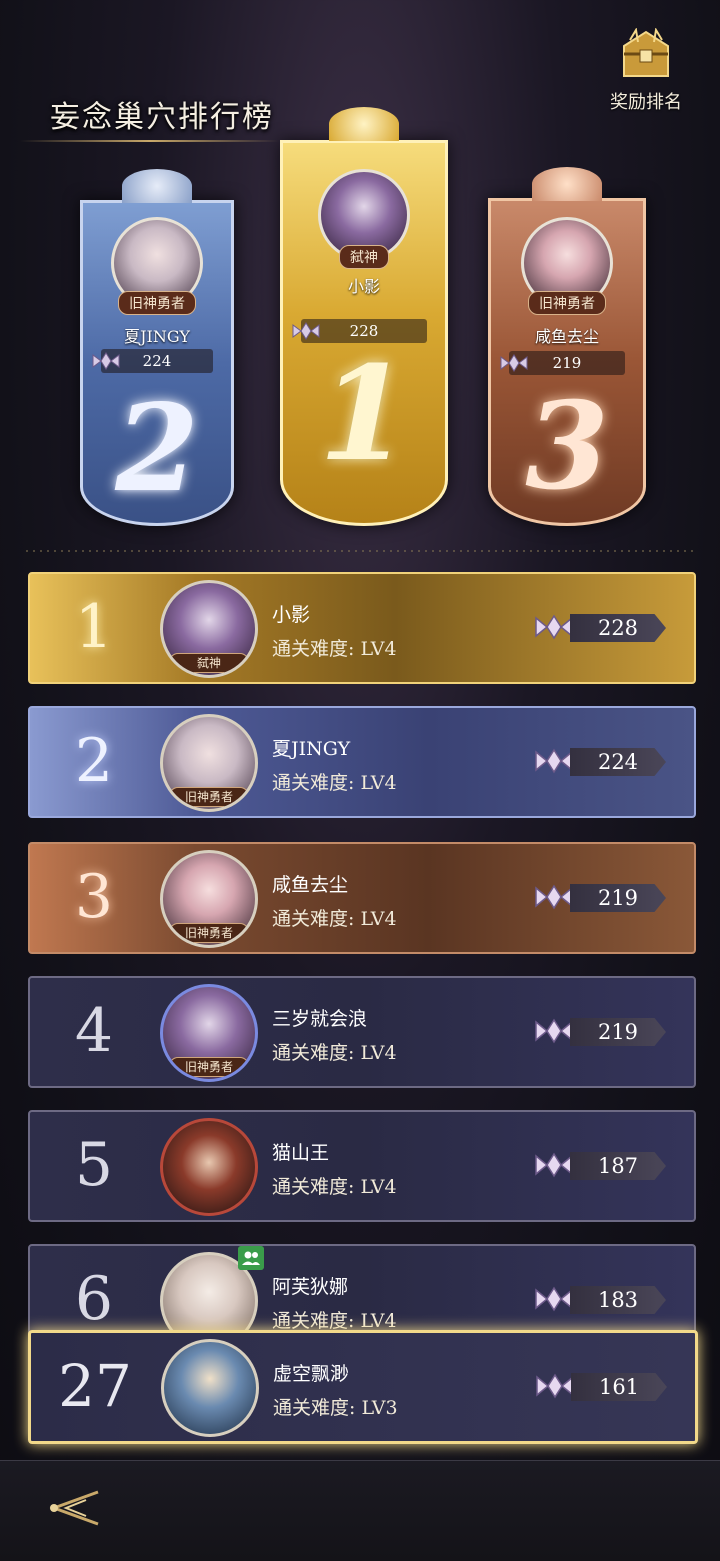 This screenshot has width=720, height=1561. What do you see at coordinates (320, 1019) in the screenshot?
I see `player-name: 三岁就会浪` at bounding box center [320, 1019].